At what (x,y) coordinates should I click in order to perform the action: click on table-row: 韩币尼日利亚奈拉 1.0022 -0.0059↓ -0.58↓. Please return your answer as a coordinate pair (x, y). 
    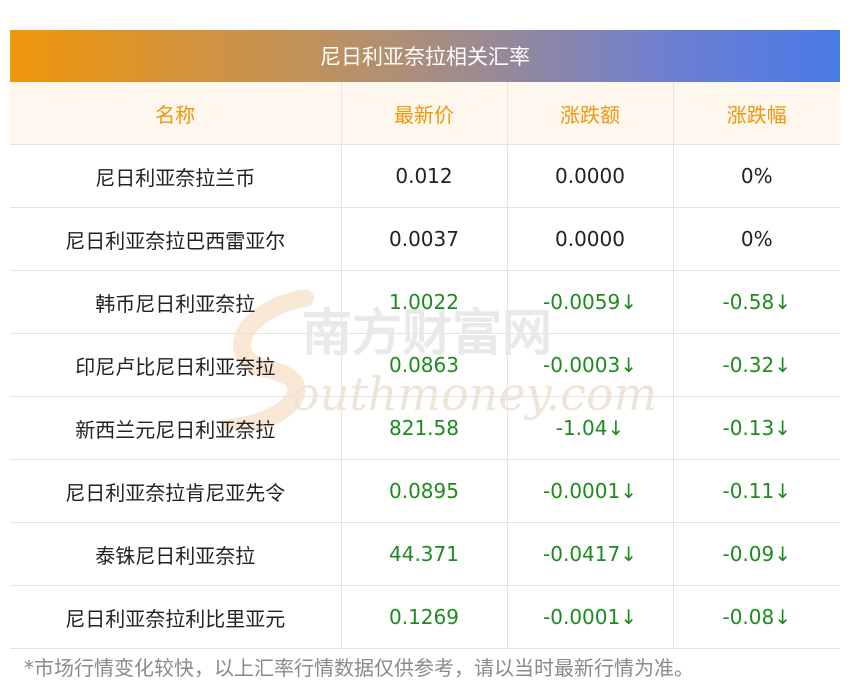
    Looking at the image, I should click on (425, 302).